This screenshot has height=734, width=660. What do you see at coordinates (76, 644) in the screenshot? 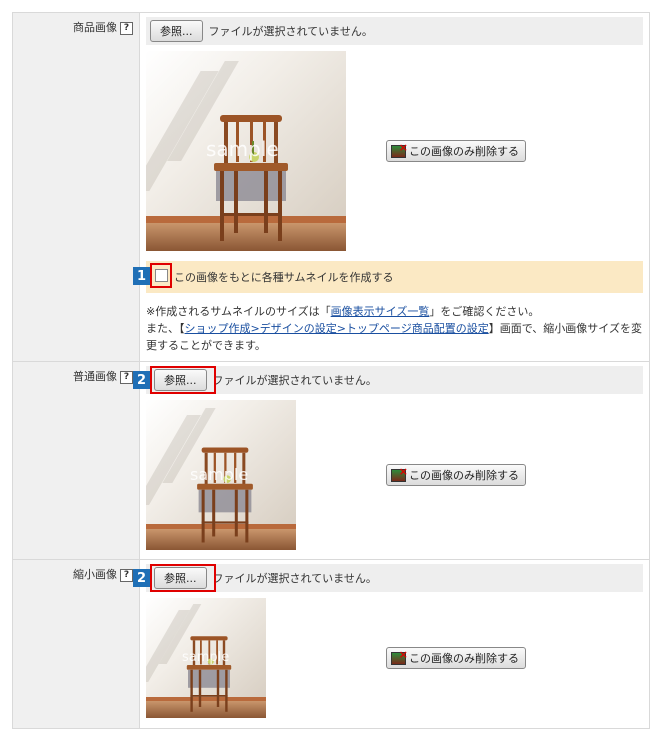
I see `row-label: 縮小画像?` at bounding box center [76, 644].